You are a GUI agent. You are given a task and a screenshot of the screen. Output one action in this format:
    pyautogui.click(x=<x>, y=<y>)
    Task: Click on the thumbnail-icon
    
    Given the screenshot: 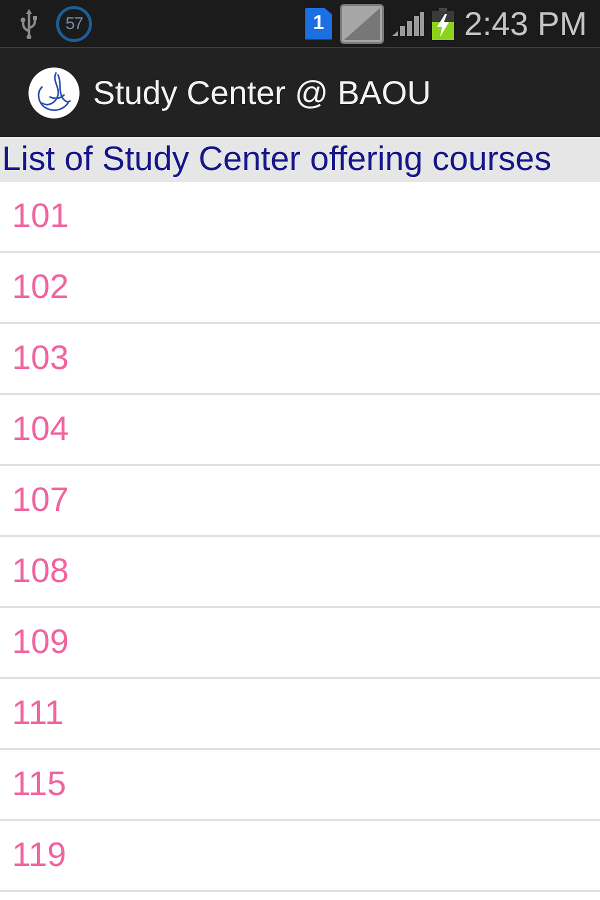 What is the action you would take?
    pyautogui.click(x=362, y=24)
    